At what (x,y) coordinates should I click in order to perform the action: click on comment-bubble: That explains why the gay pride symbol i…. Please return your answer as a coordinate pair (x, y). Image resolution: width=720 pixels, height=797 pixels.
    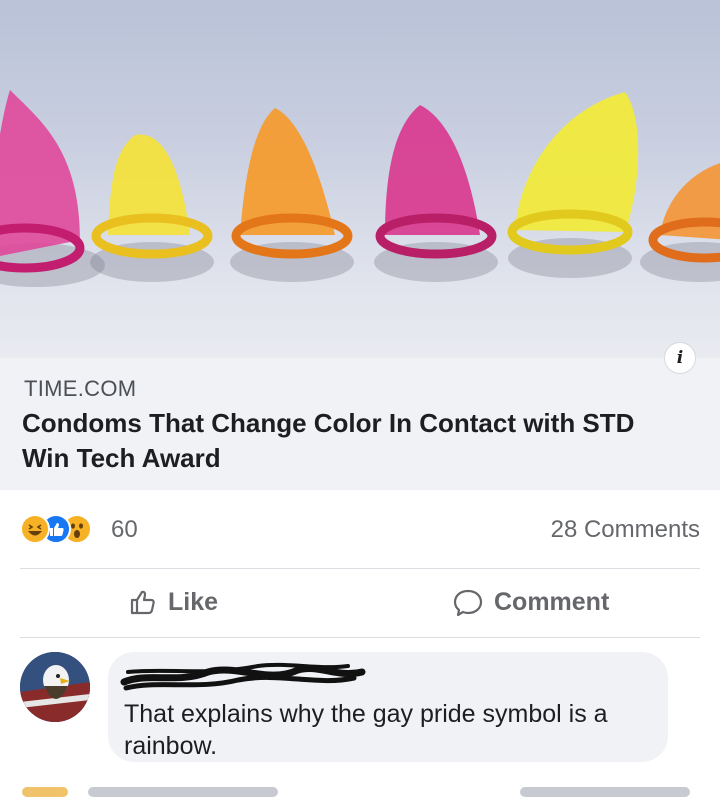
    Looking at the image, I should click on (388, 707).